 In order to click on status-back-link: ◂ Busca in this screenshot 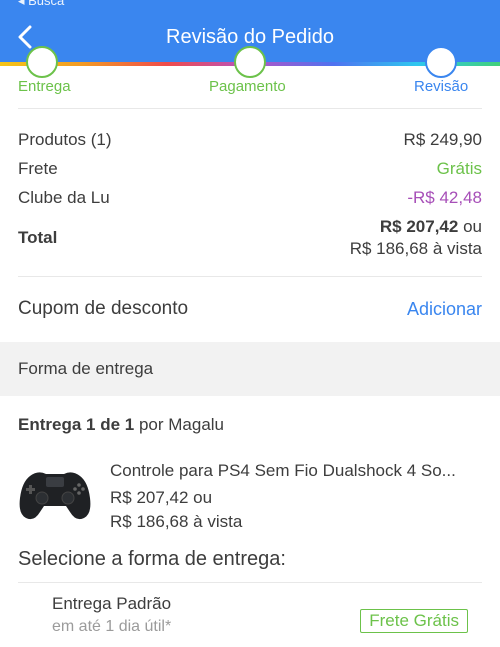, I will do `click(41, 4)`.